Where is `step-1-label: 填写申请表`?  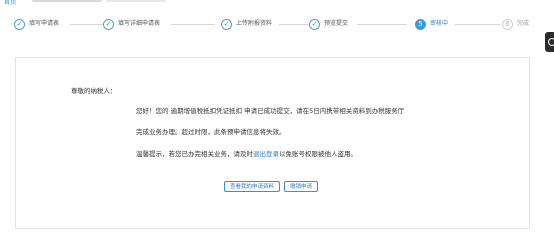 step-1-label: 填写申请表 is located at coordinates (44, 23).